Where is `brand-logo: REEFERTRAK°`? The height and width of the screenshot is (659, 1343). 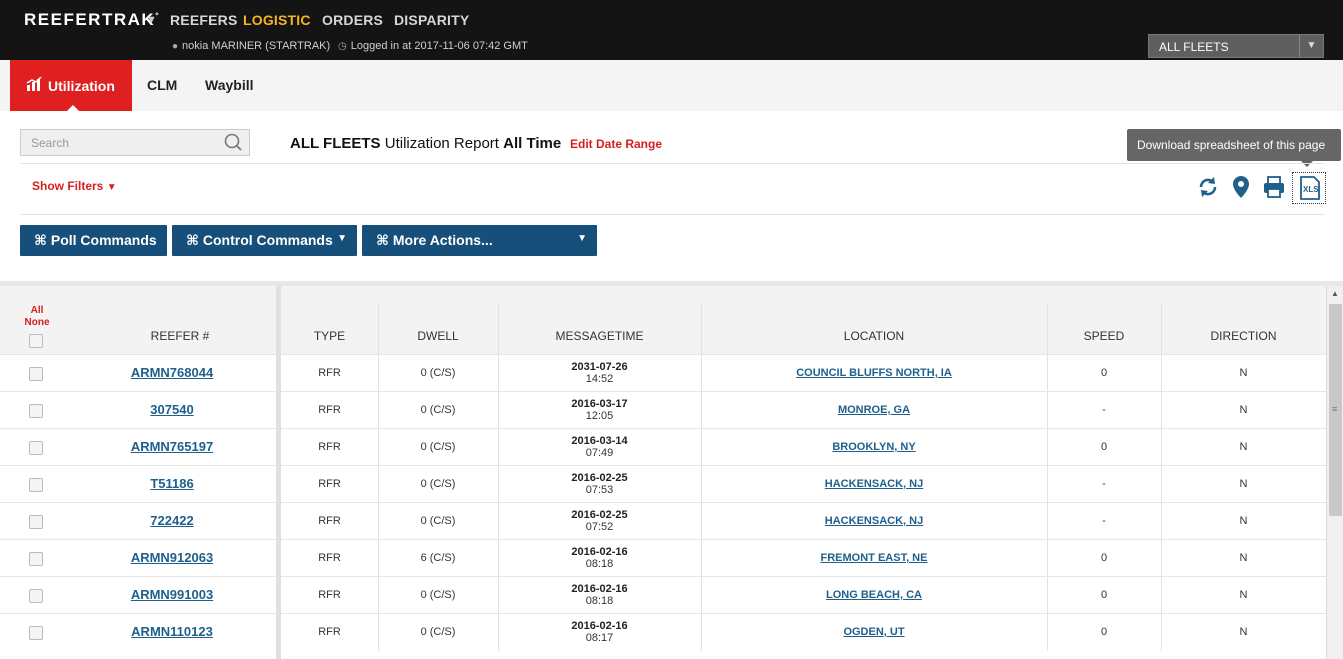 brand-logo: REEFERTRAK° is located at coordinates (92, 20).